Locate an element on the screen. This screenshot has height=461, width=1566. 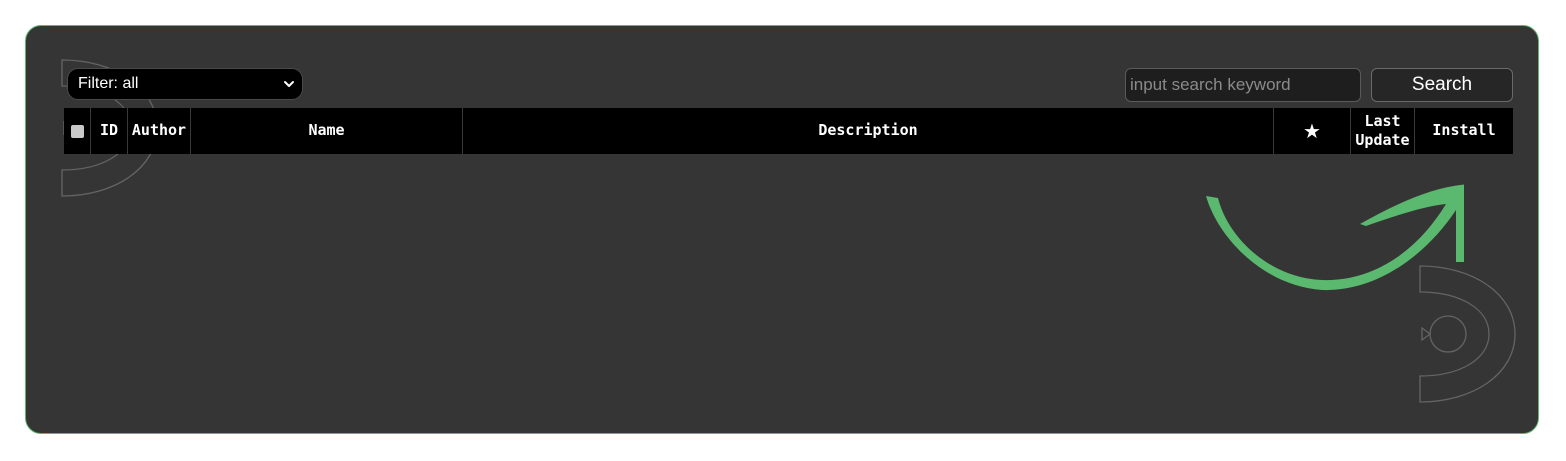
filter-select-value: Filter: all is located at coordinates (108, 83).